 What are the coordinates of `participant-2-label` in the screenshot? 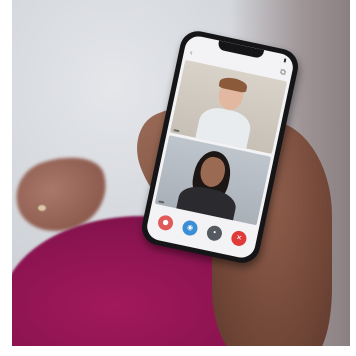 It's located at (161, 202).